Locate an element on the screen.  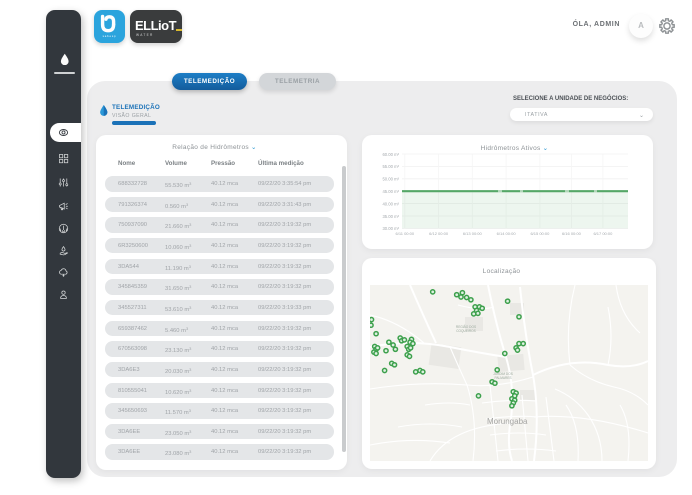
svg-text: 35.00 m³ is located at coordinates (390, 216).